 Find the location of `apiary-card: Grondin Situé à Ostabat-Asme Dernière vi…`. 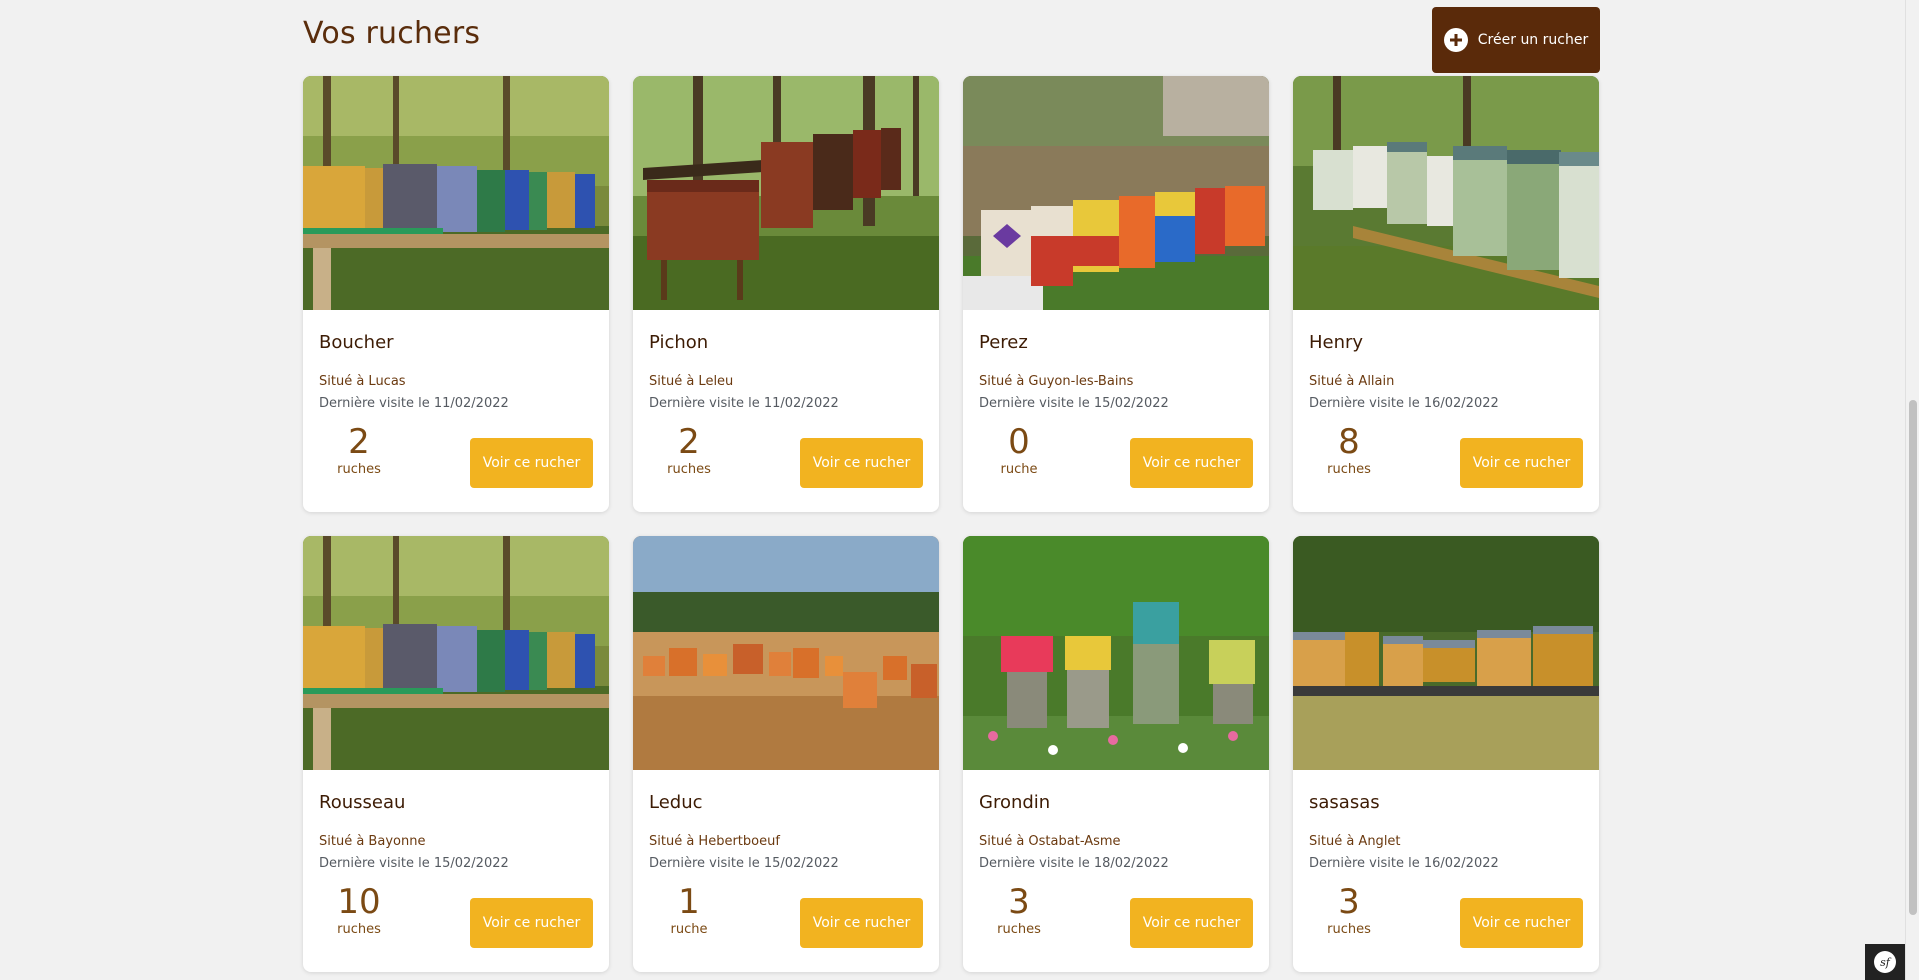

apiary-card: Grondin Situé à Ostabat-Asme Dernière vi… is located at coordinates (1116, 754).